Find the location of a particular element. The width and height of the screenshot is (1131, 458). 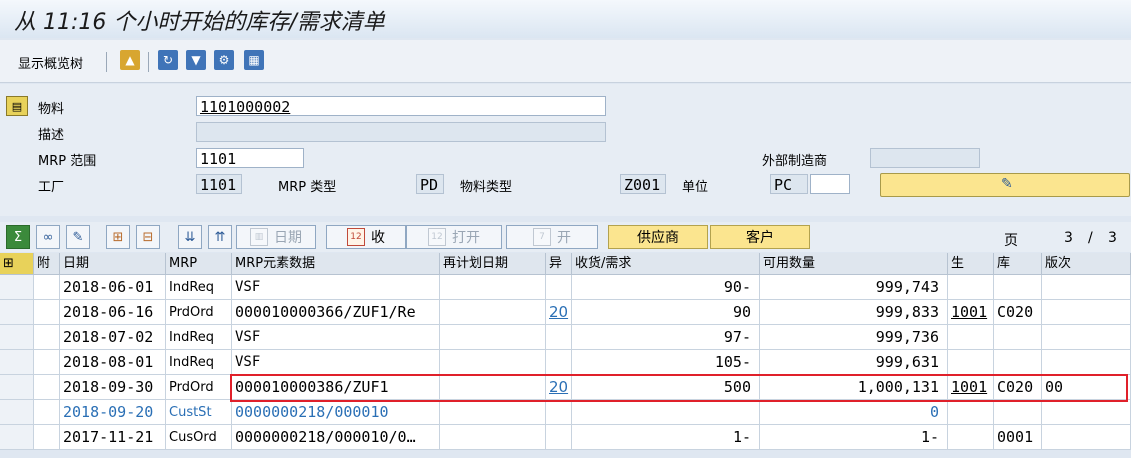

filter-icon: ▼ is located at coordinates (196, 60).